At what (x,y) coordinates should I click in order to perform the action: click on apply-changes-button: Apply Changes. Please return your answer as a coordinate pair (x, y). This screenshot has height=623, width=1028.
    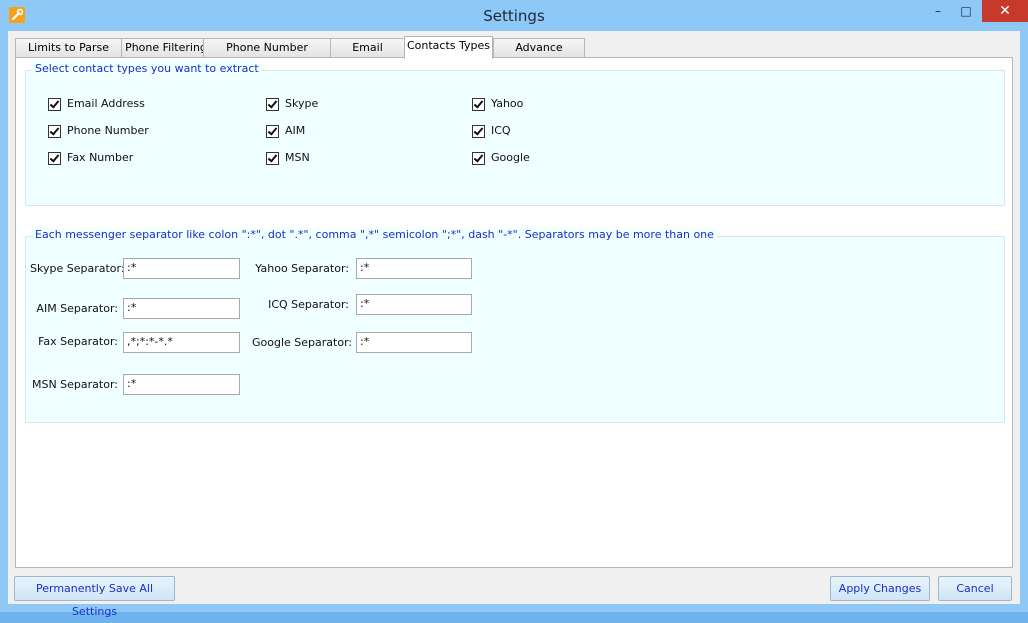
    Looking at the image, I should click on (880, 588).